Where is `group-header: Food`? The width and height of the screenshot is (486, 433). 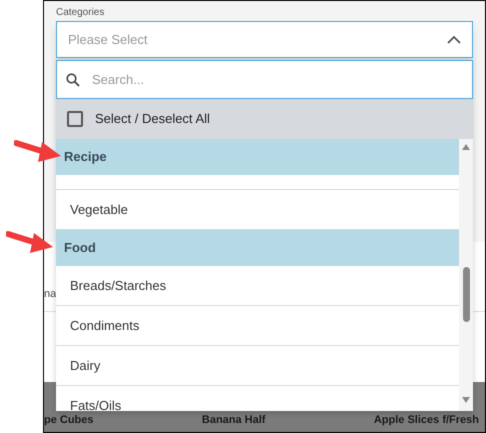 group-header: Food is located at coordinates (257, 248).